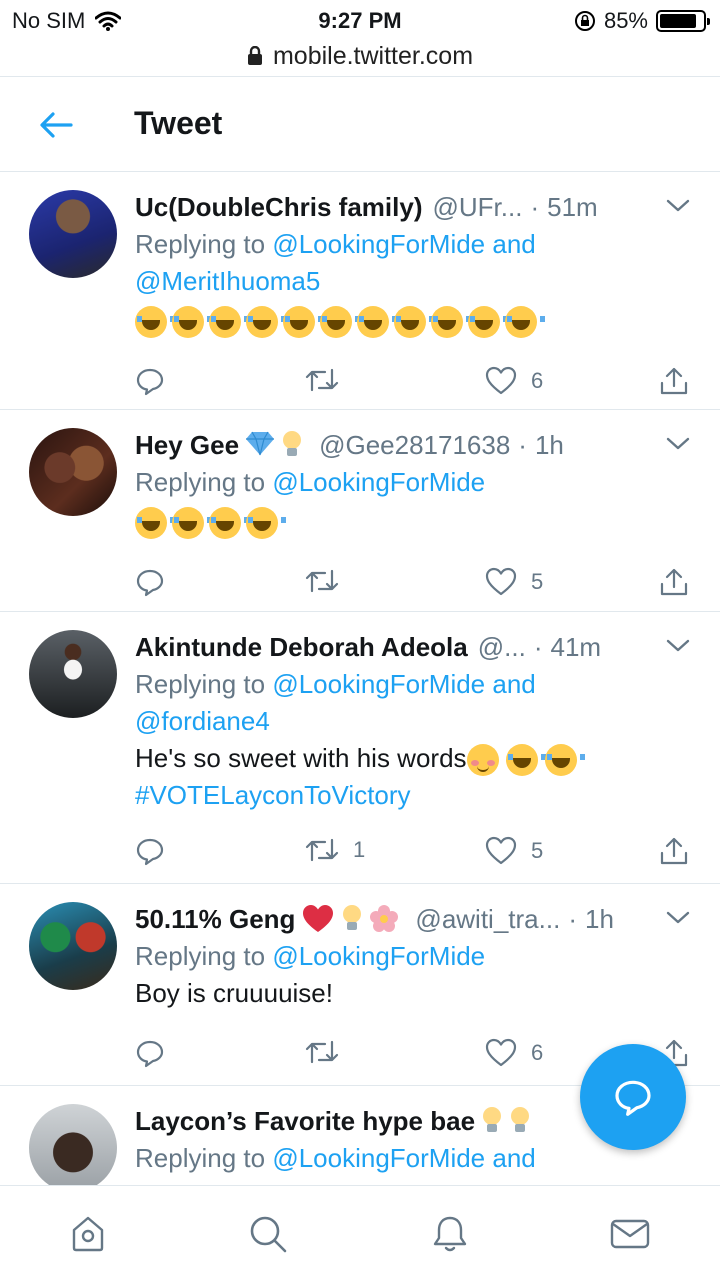 The image size is (720, 1280). I want to click on lock-icon, so click(254, 55).